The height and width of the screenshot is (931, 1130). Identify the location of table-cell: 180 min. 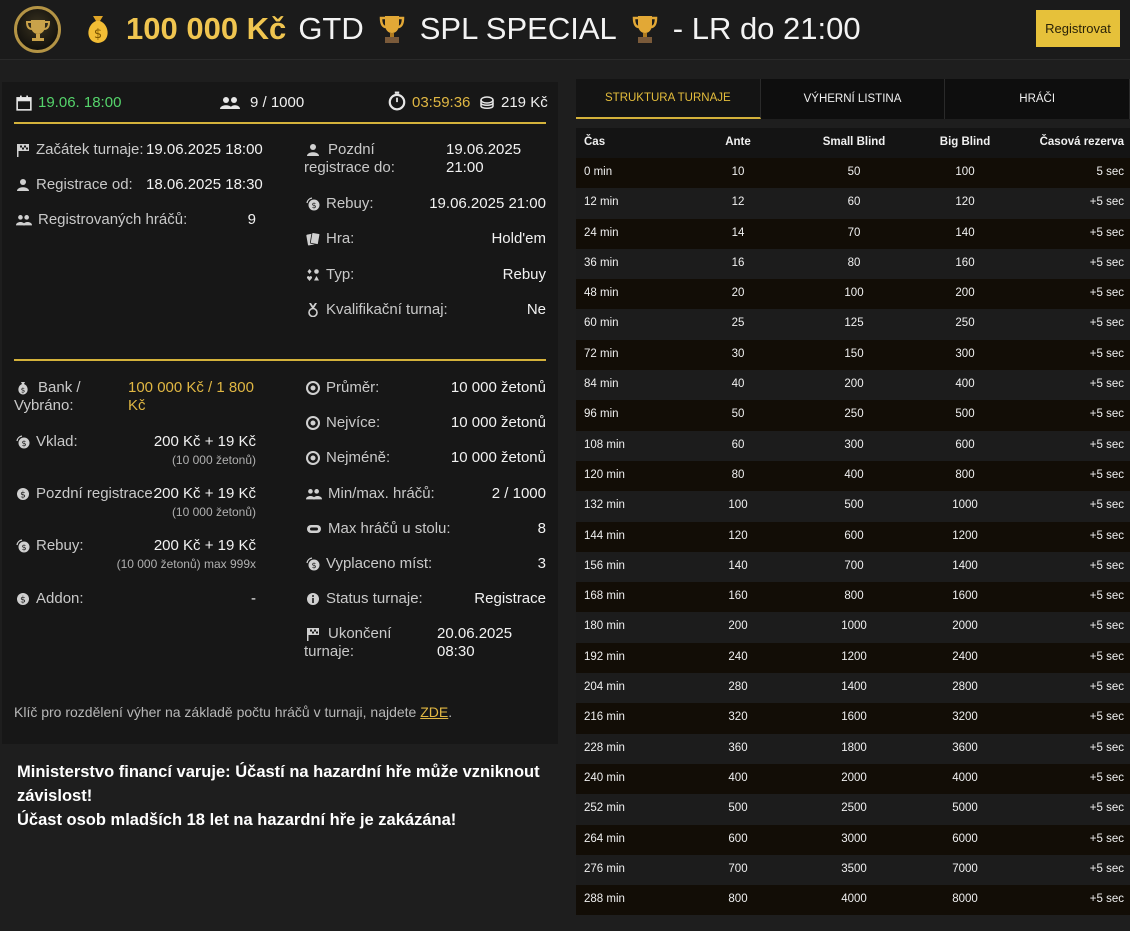
(604, 626).